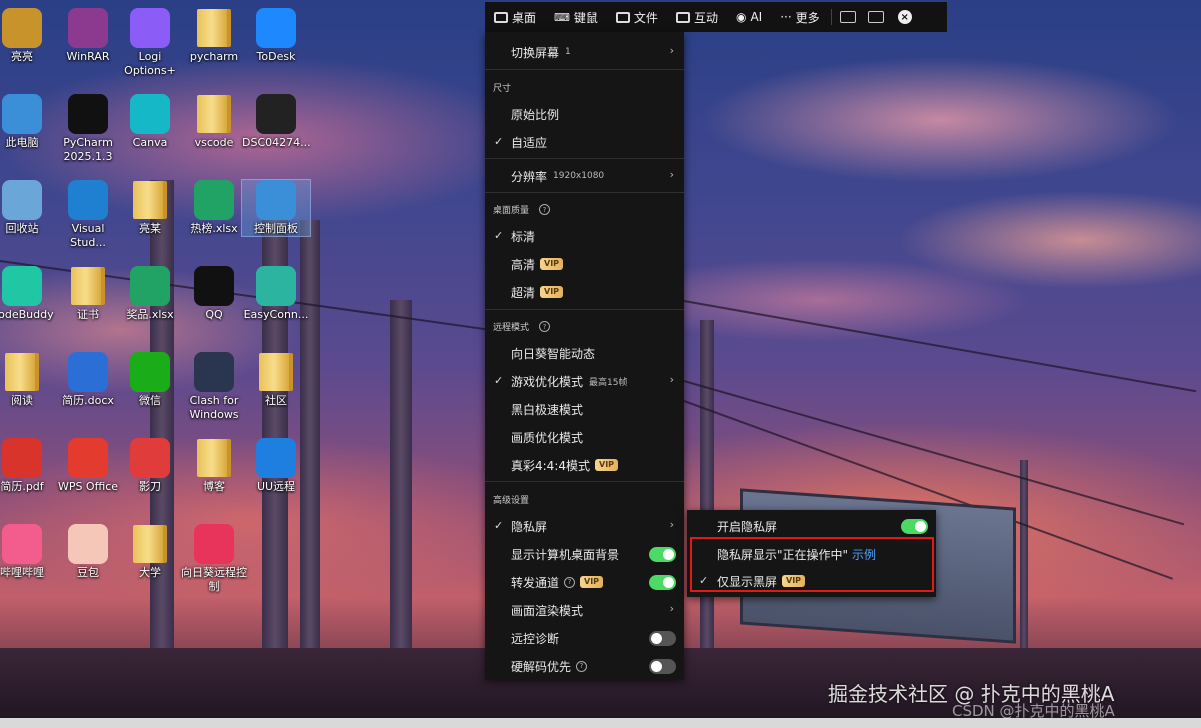 The width and height of the screenshot is (1201, 728). I want to click on desktop-icon: Canva, so click(150, 122).